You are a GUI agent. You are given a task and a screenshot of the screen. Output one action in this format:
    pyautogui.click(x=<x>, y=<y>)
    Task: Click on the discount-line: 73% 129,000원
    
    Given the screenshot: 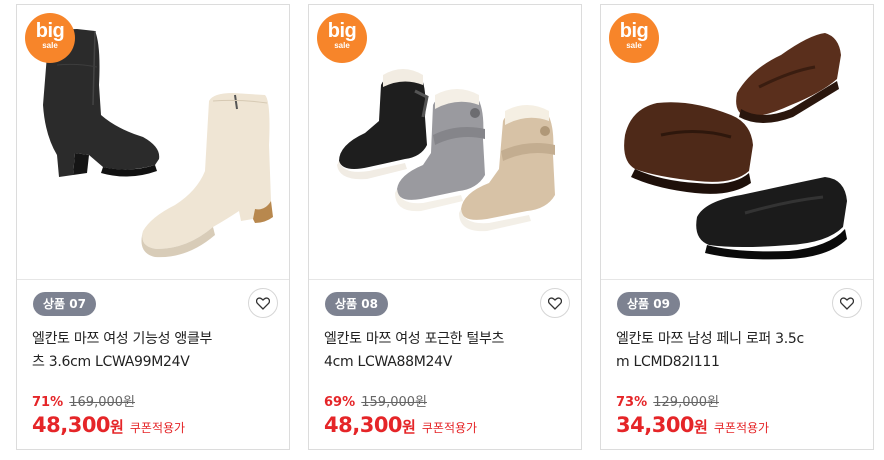 What is the action you would take?
    pyautogui.click(x=667, y=403)
    